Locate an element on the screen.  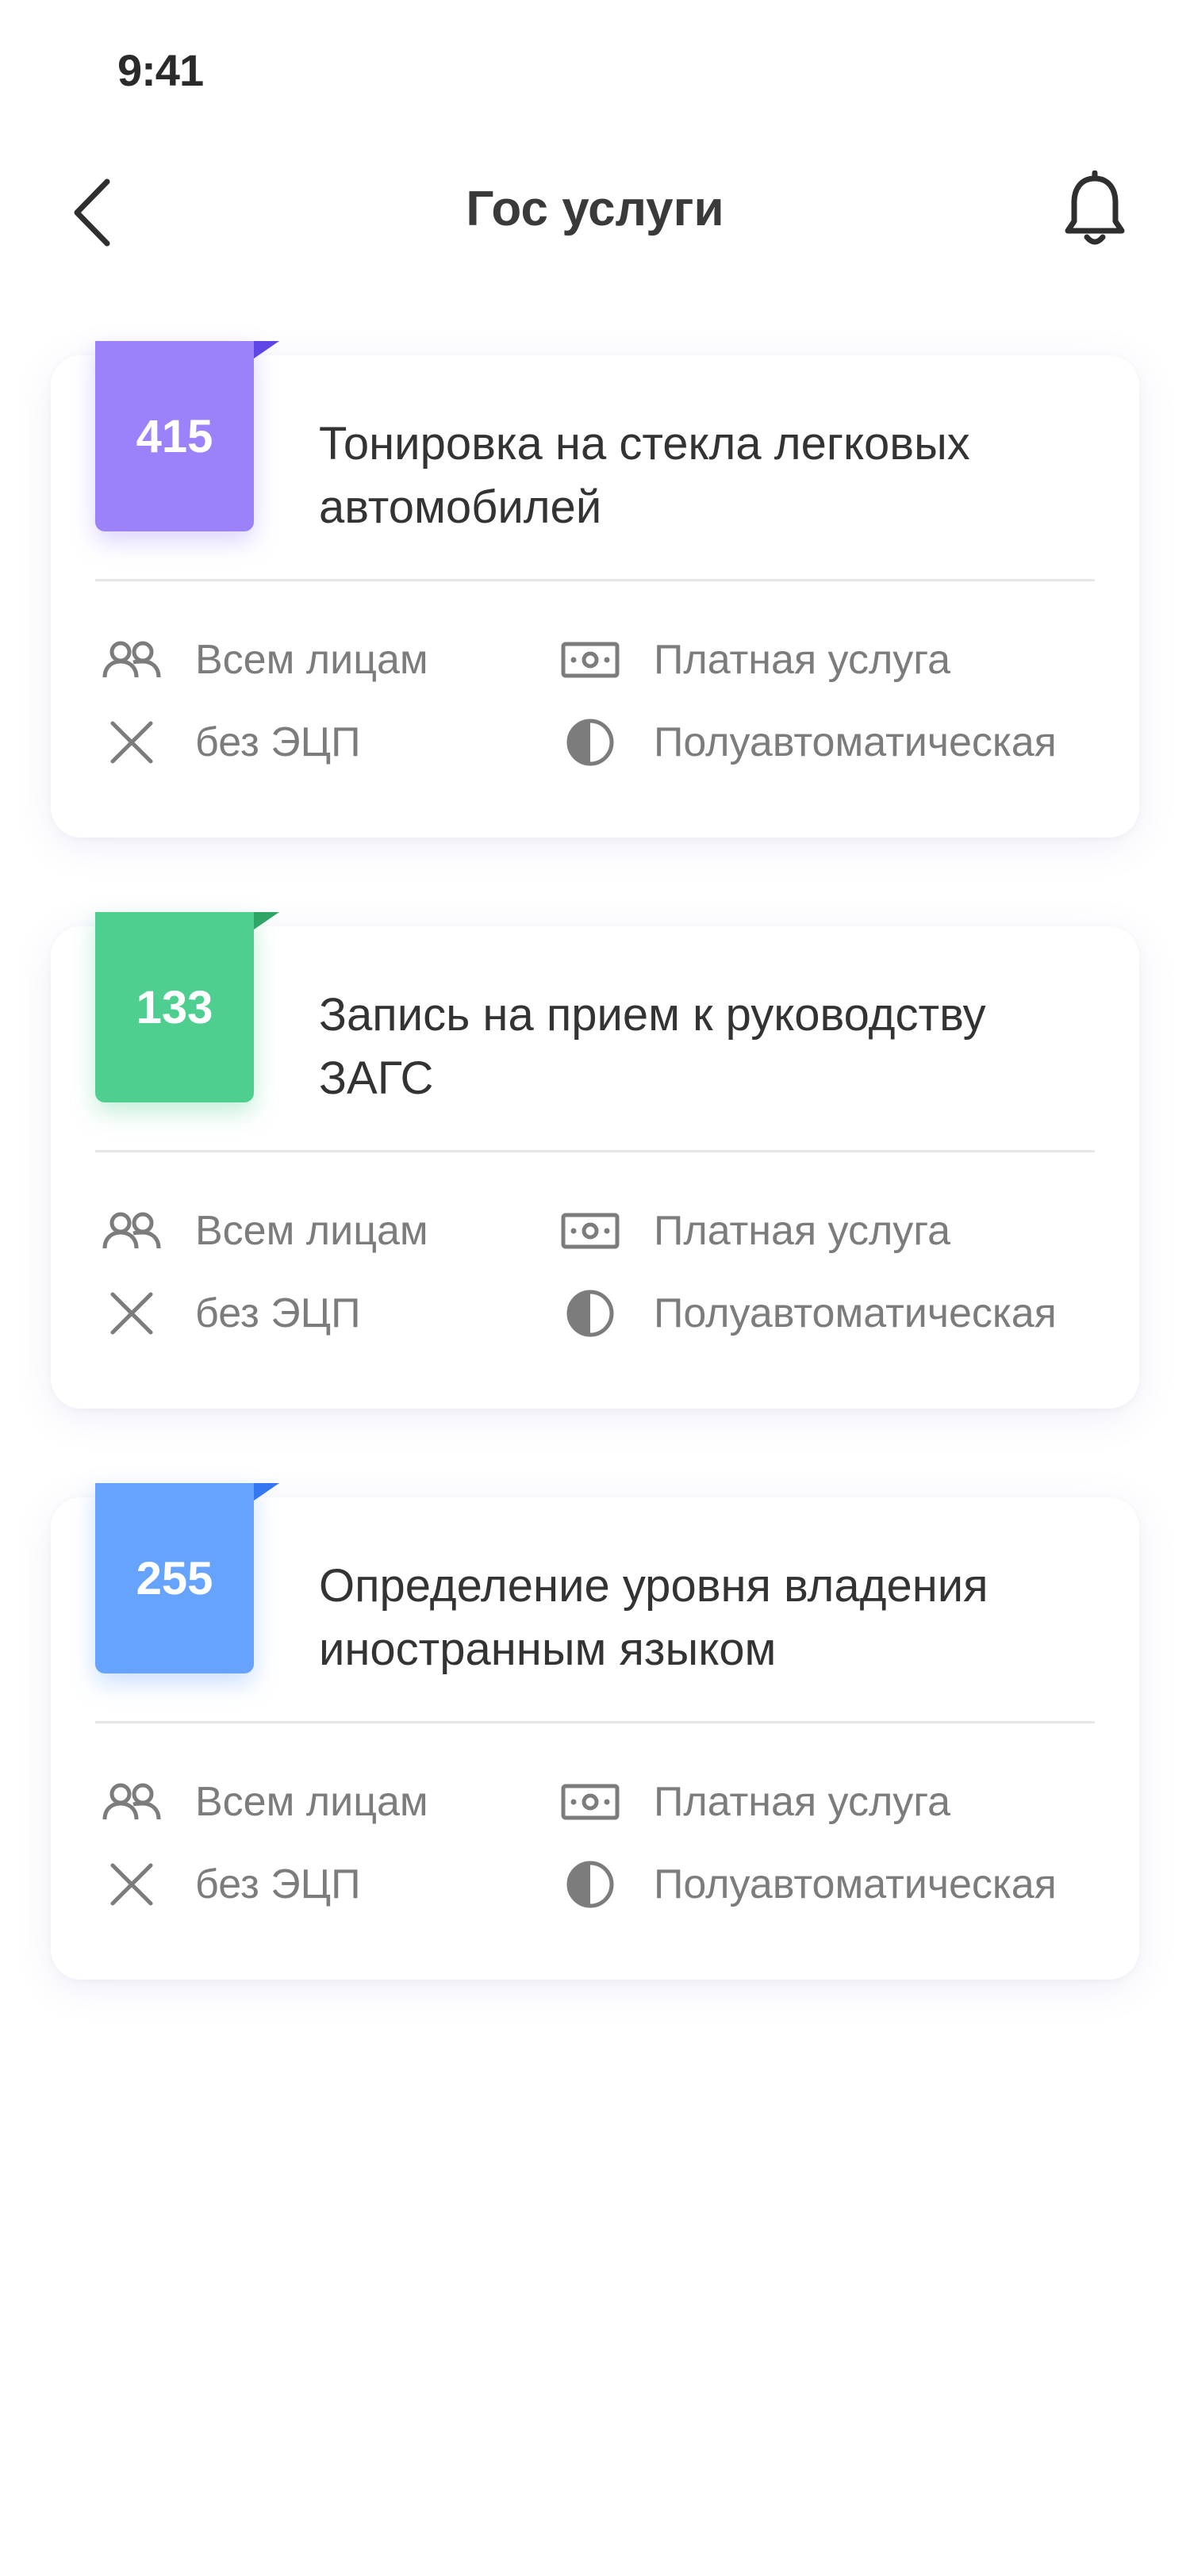
service-number: 415 is located at coordinates (174, 436).